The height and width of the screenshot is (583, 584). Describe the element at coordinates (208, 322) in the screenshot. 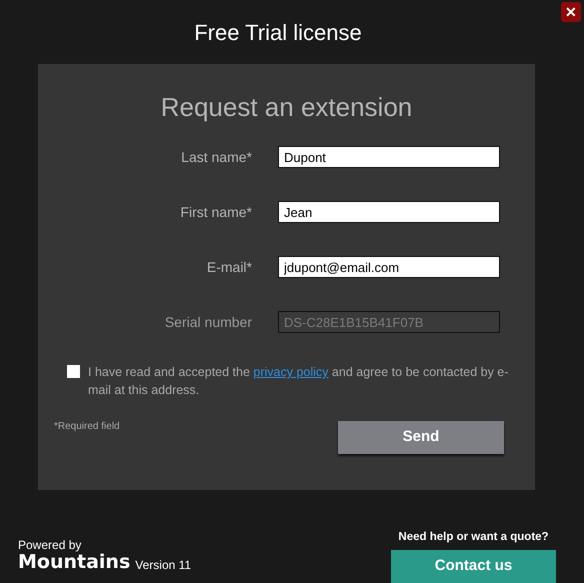

I see `field-label: Serial number` at that location.